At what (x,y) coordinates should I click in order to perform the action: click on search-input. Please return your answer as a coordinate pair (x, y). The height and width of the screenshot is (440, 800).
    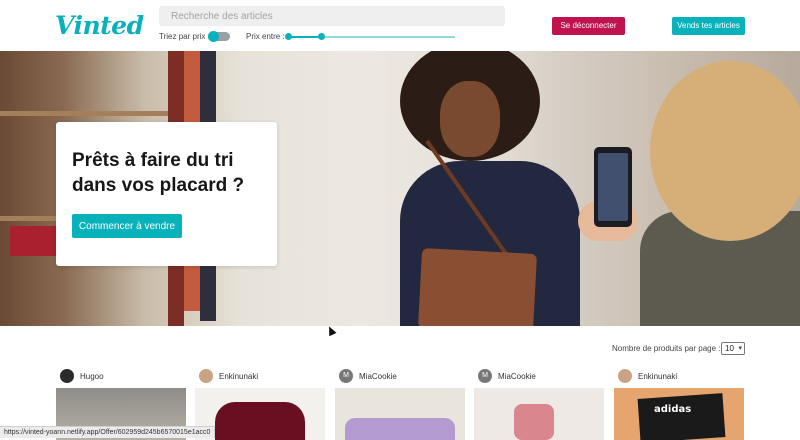
    Looking at the image, I should click on (332, 16).